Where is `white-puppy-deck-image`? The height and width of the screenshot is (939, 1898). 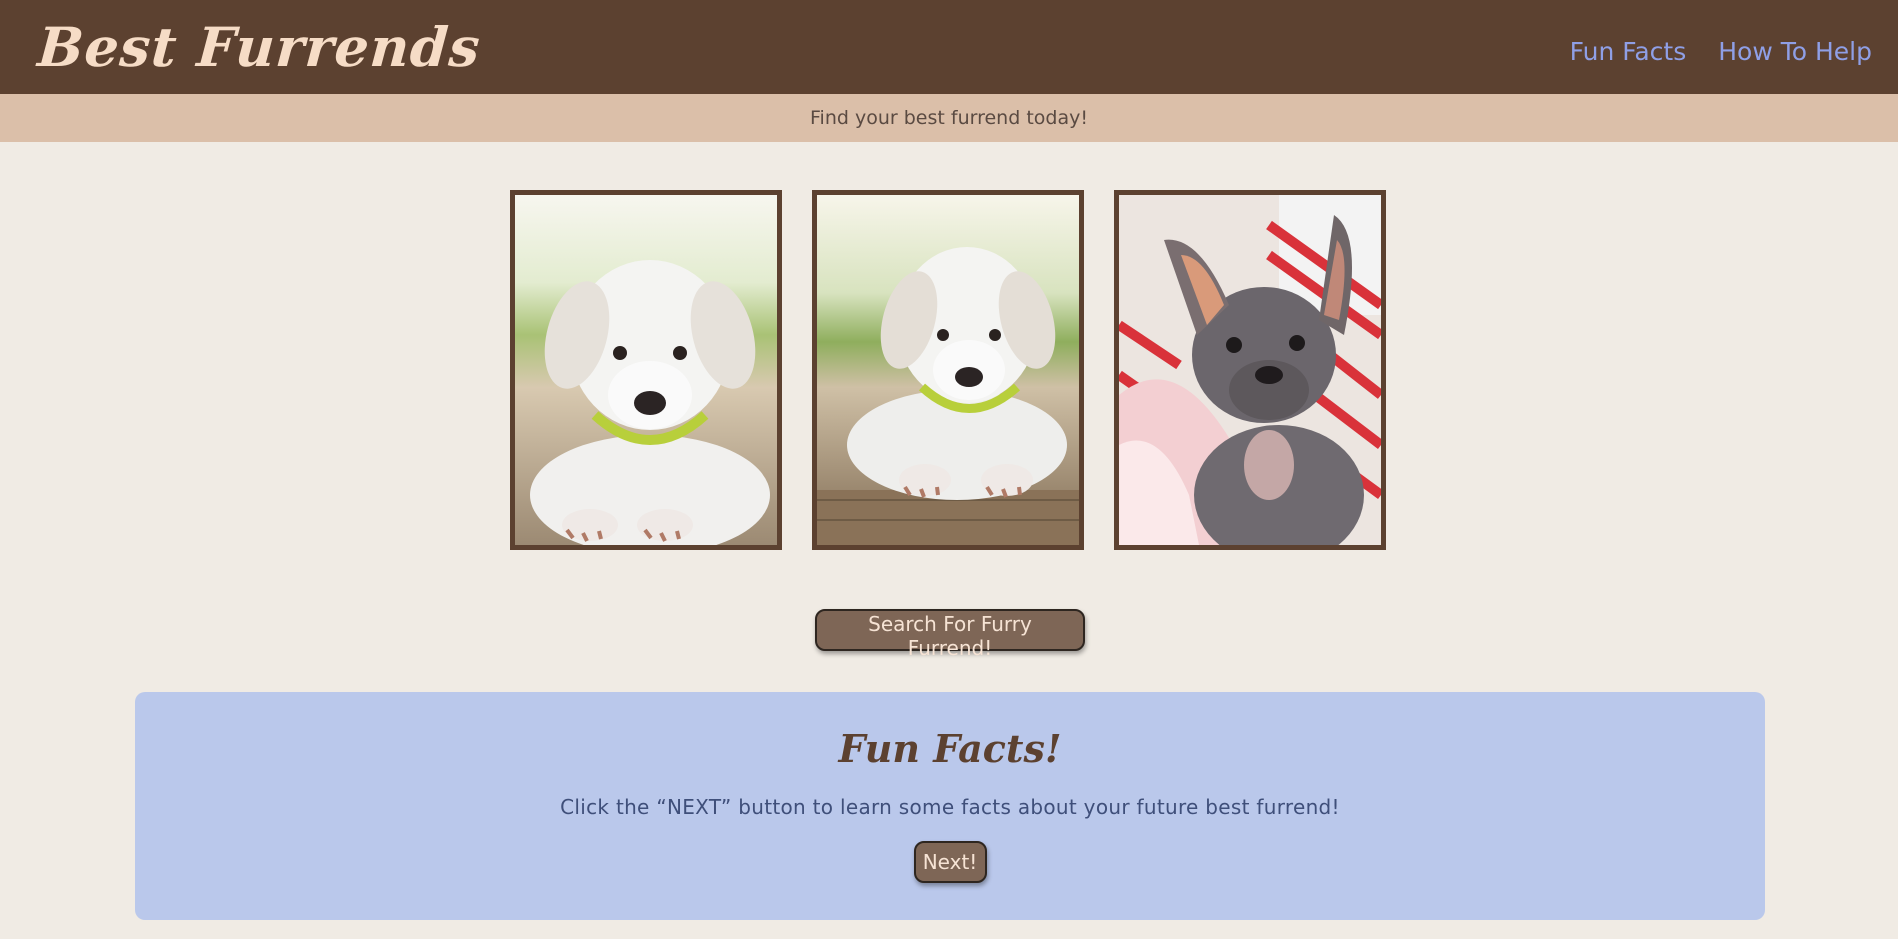 white-puppy-deck-image is located at coordinates (948, 370).